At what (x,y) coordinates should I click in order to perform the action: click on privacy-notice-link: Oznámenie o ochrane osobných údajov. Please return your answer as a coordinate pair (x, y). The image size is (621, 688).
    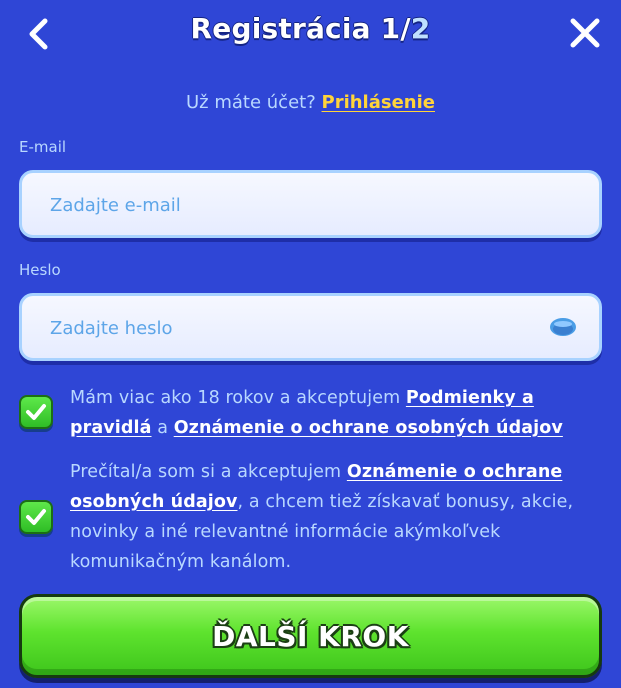
    Looking at the image, I should click on (368, 428).